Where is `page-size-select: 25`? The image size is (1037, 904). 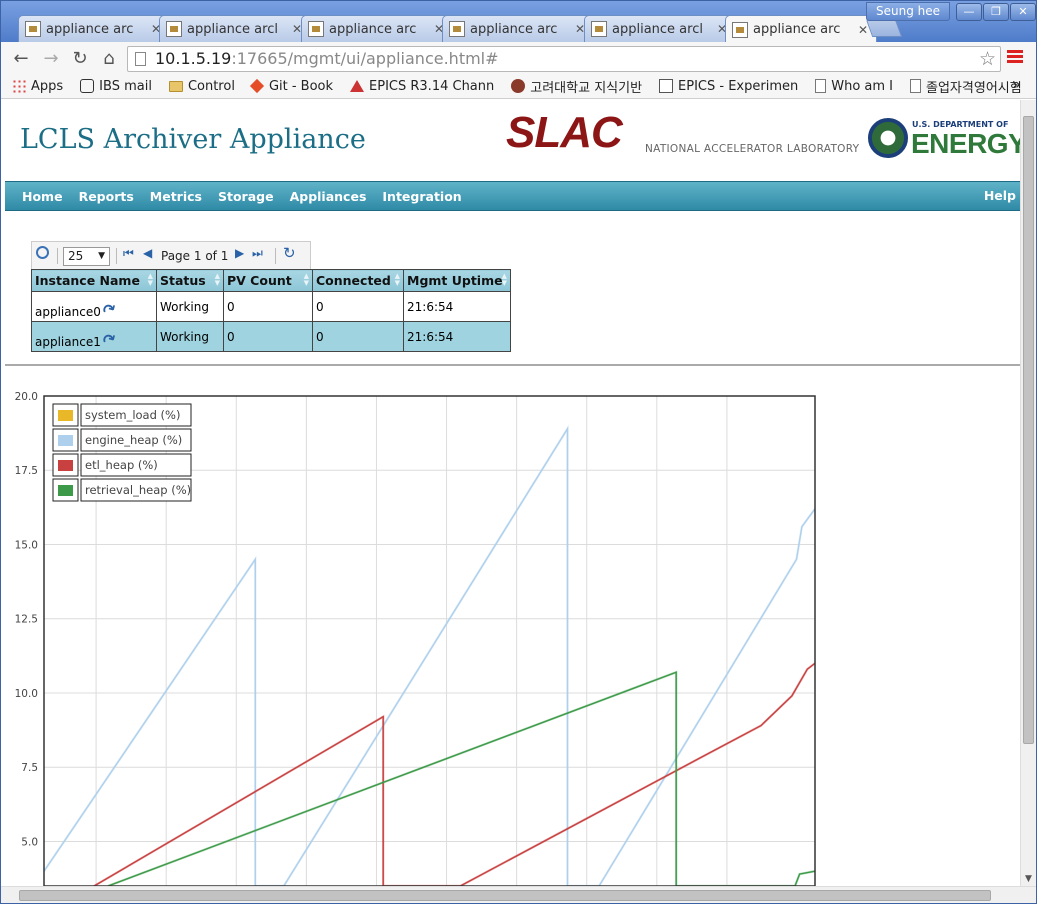
page-size-select: 25 is located at coordinates (86, 256).